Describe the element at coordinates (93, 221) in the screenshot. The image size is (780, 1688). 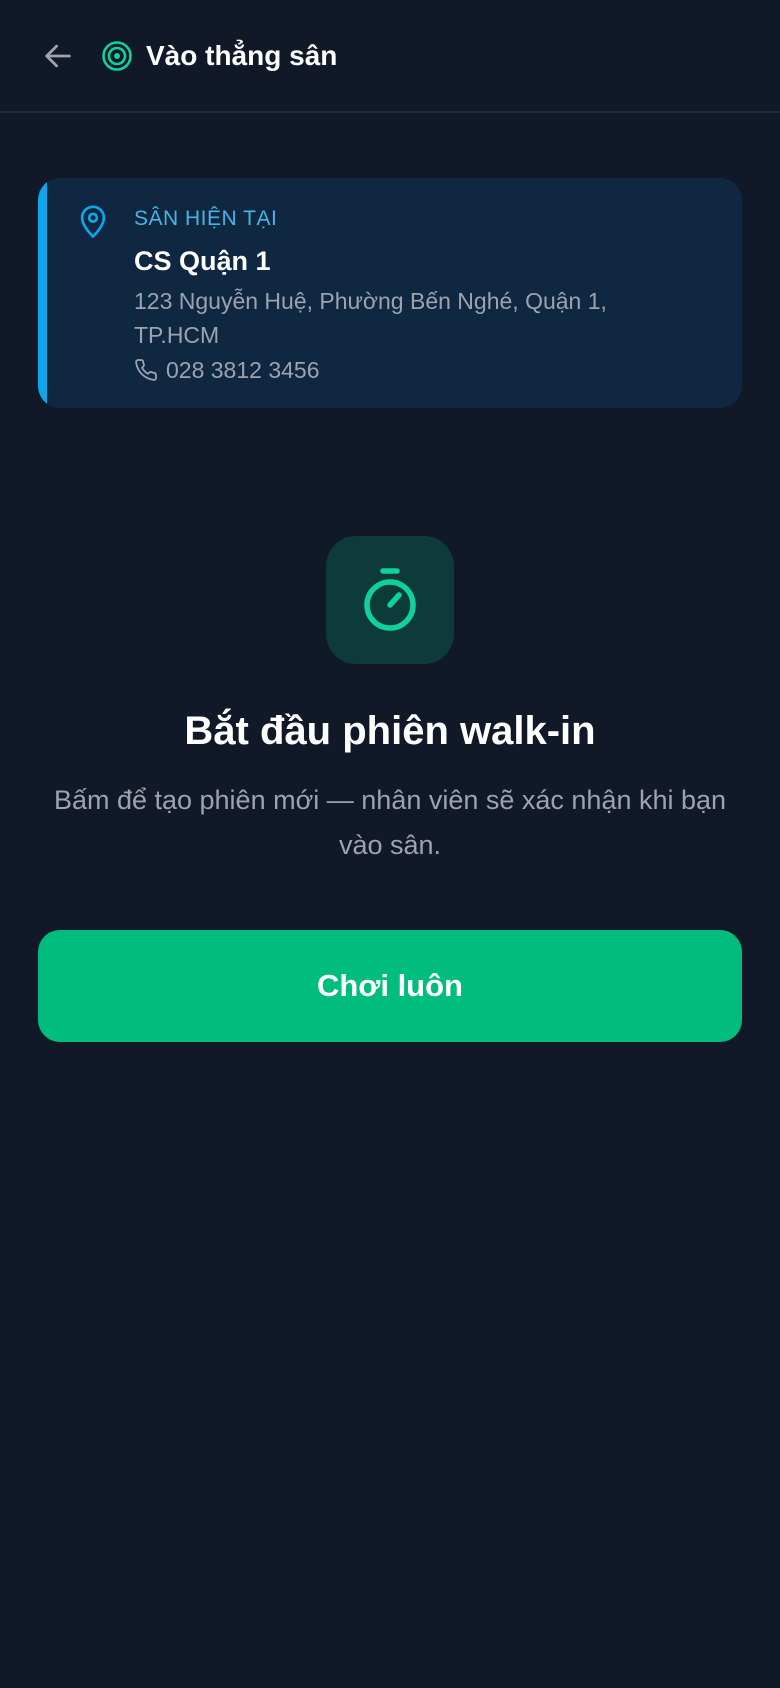
I see `map-pin-icon` at that location.